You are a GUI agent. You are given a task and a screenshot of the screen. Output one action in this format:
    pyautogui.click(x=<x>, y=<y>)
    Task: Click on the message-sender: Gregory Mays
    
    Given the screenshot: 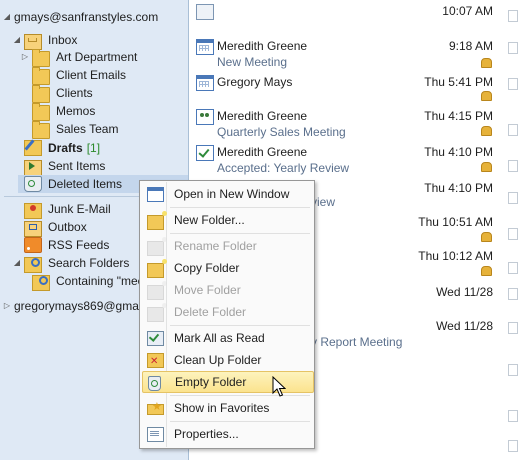 What is the action you would take?
    pyautogui.click(x=255, y=82)
    